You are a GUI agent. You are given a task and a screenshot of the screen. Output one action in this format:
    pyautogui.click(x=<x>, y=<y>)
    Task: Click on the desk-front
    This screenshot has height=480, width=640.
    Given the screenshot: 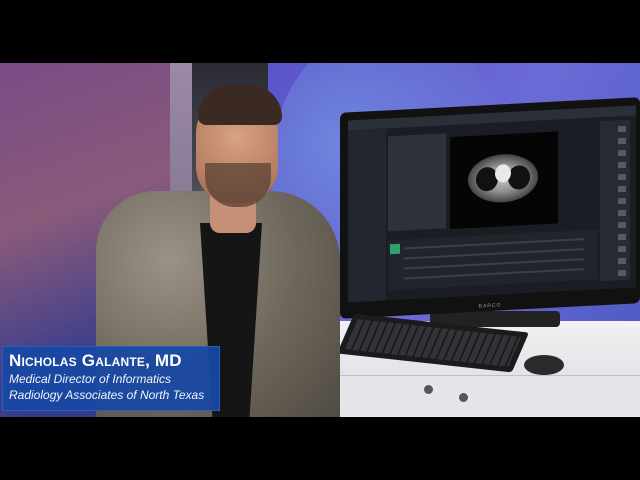 What is the action you would take?
    pyautogui.click(x=485, y=396)
    